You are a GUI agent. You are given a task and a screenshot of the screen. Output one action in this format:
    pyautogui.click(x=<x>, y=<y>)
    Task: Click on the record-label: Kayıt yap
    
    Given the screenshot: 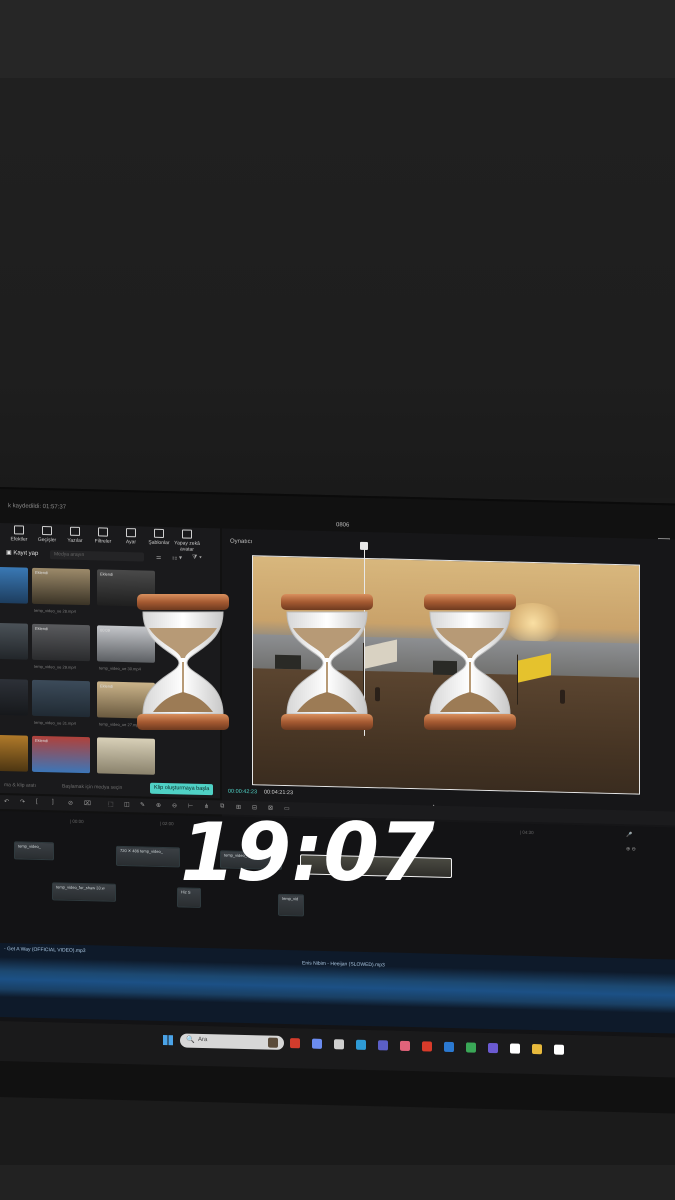 What is the action you would take?
    pyautogui.click(x=26, y=553)
    